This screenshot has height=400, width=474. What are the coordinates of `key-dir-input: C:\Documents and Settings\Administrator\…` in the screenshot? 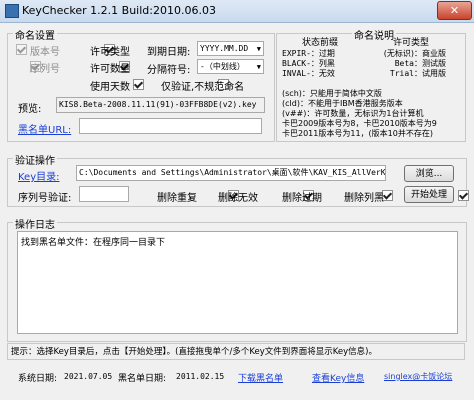 It's located at (231, 173).